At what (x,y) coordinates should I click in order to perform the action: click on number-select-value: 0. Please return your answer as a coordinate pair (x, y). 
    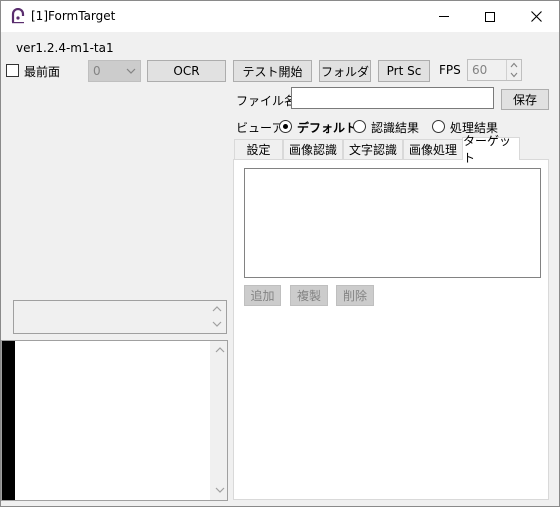
    Looking at the image, I should click on (97, 71).